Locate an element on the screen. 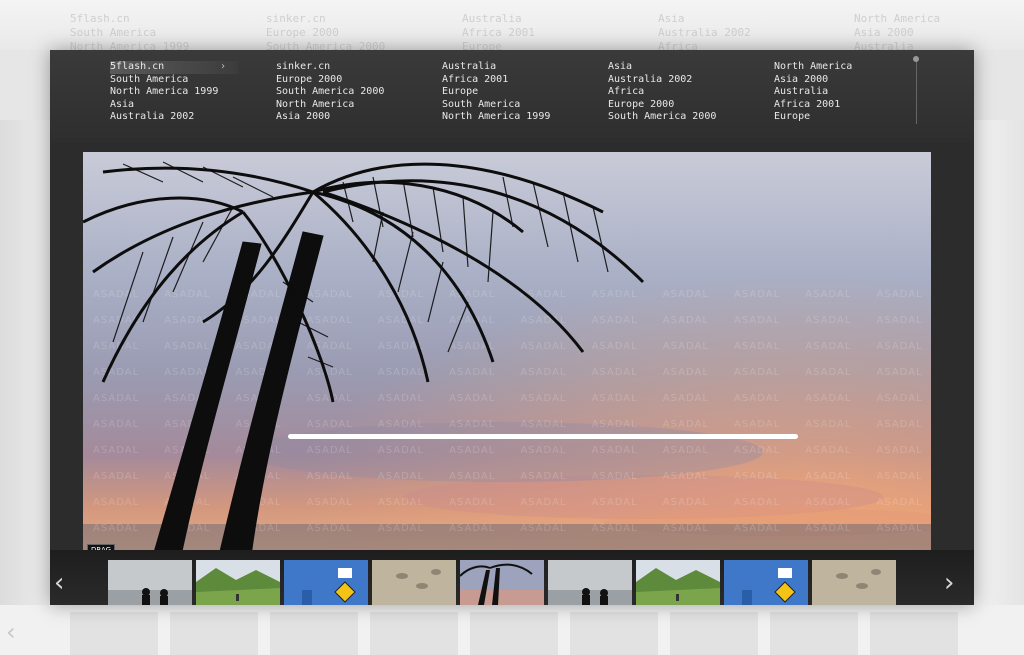 The image size is (1024, 655). menu-item: Africa is located at coordinates (662, 92).